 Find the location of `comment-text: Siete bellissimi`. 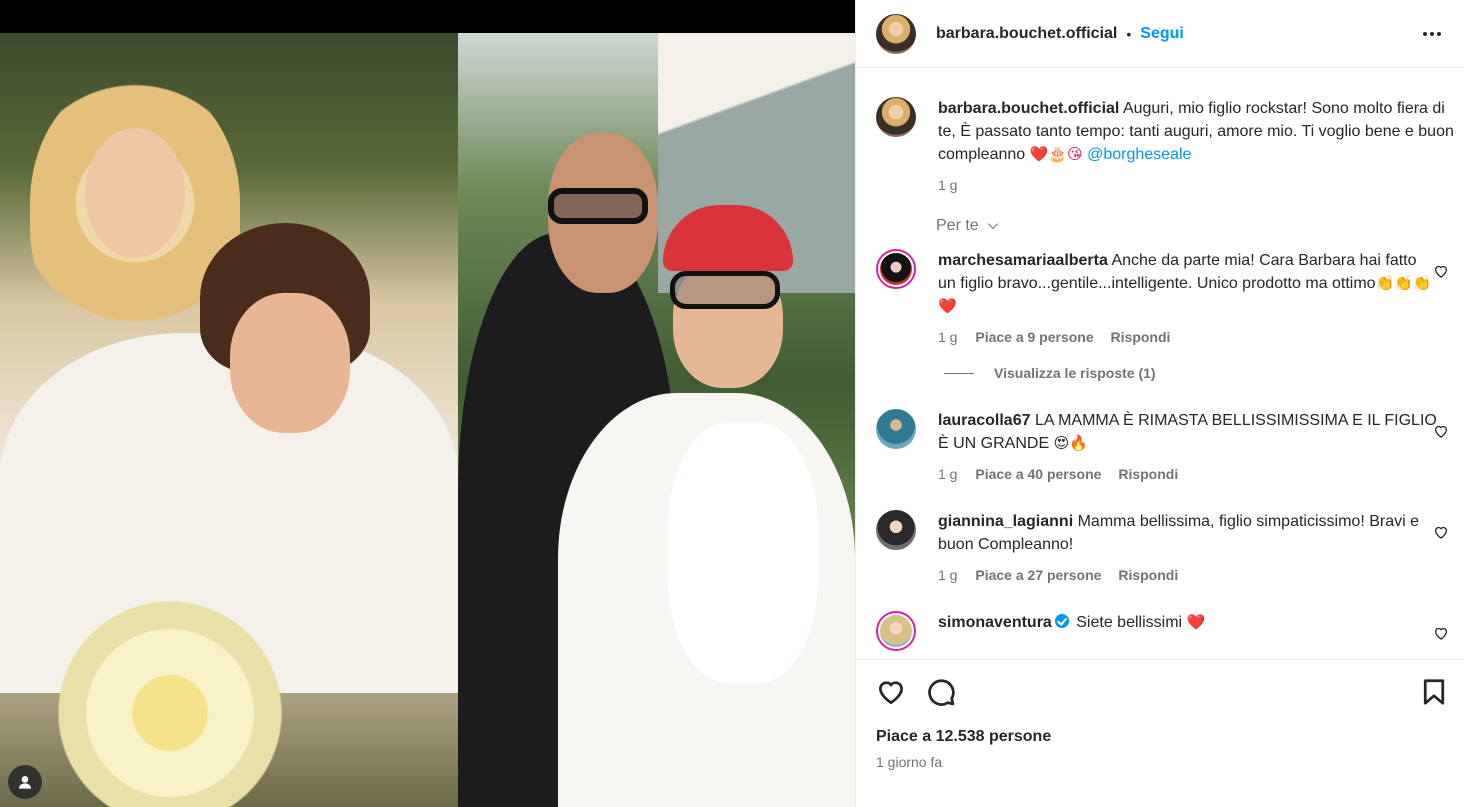

comment-text: Siete bellissimi is located at coordinates (1129, 622).